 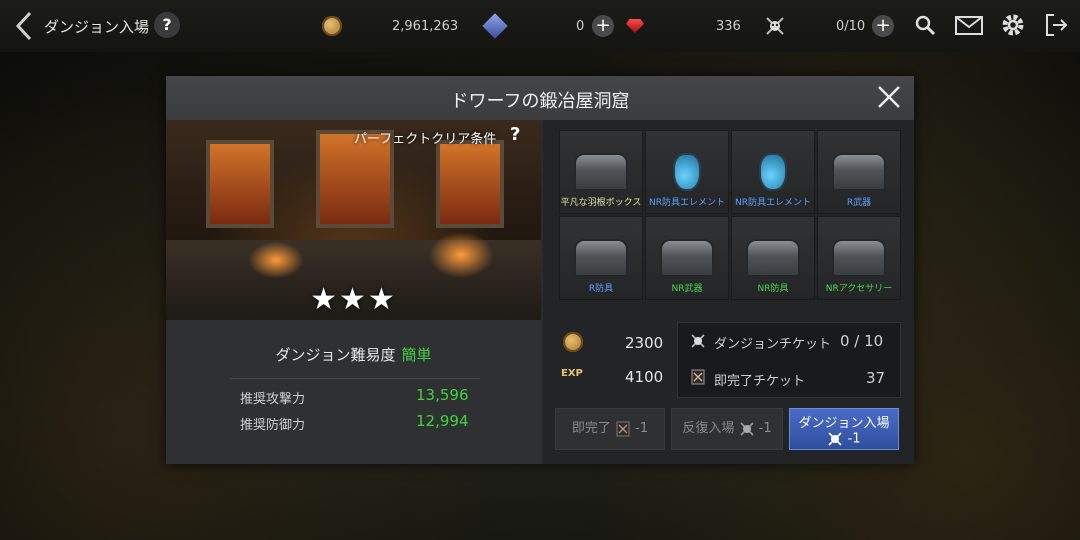 I want to click on repeat-entry-label: 反復入場, so click(x=708, y=428).